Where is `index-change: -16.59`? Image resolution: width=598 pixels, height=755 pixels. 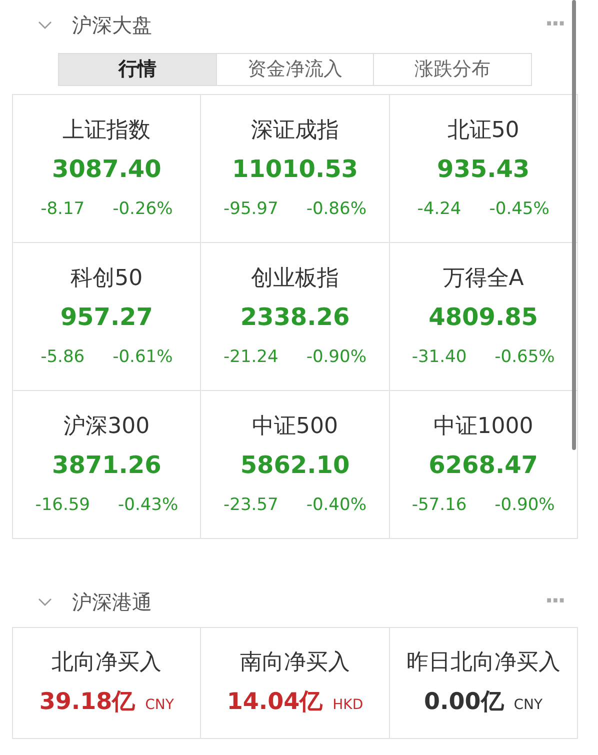
index-change: -16.59 is located at coordinates (62, 506).